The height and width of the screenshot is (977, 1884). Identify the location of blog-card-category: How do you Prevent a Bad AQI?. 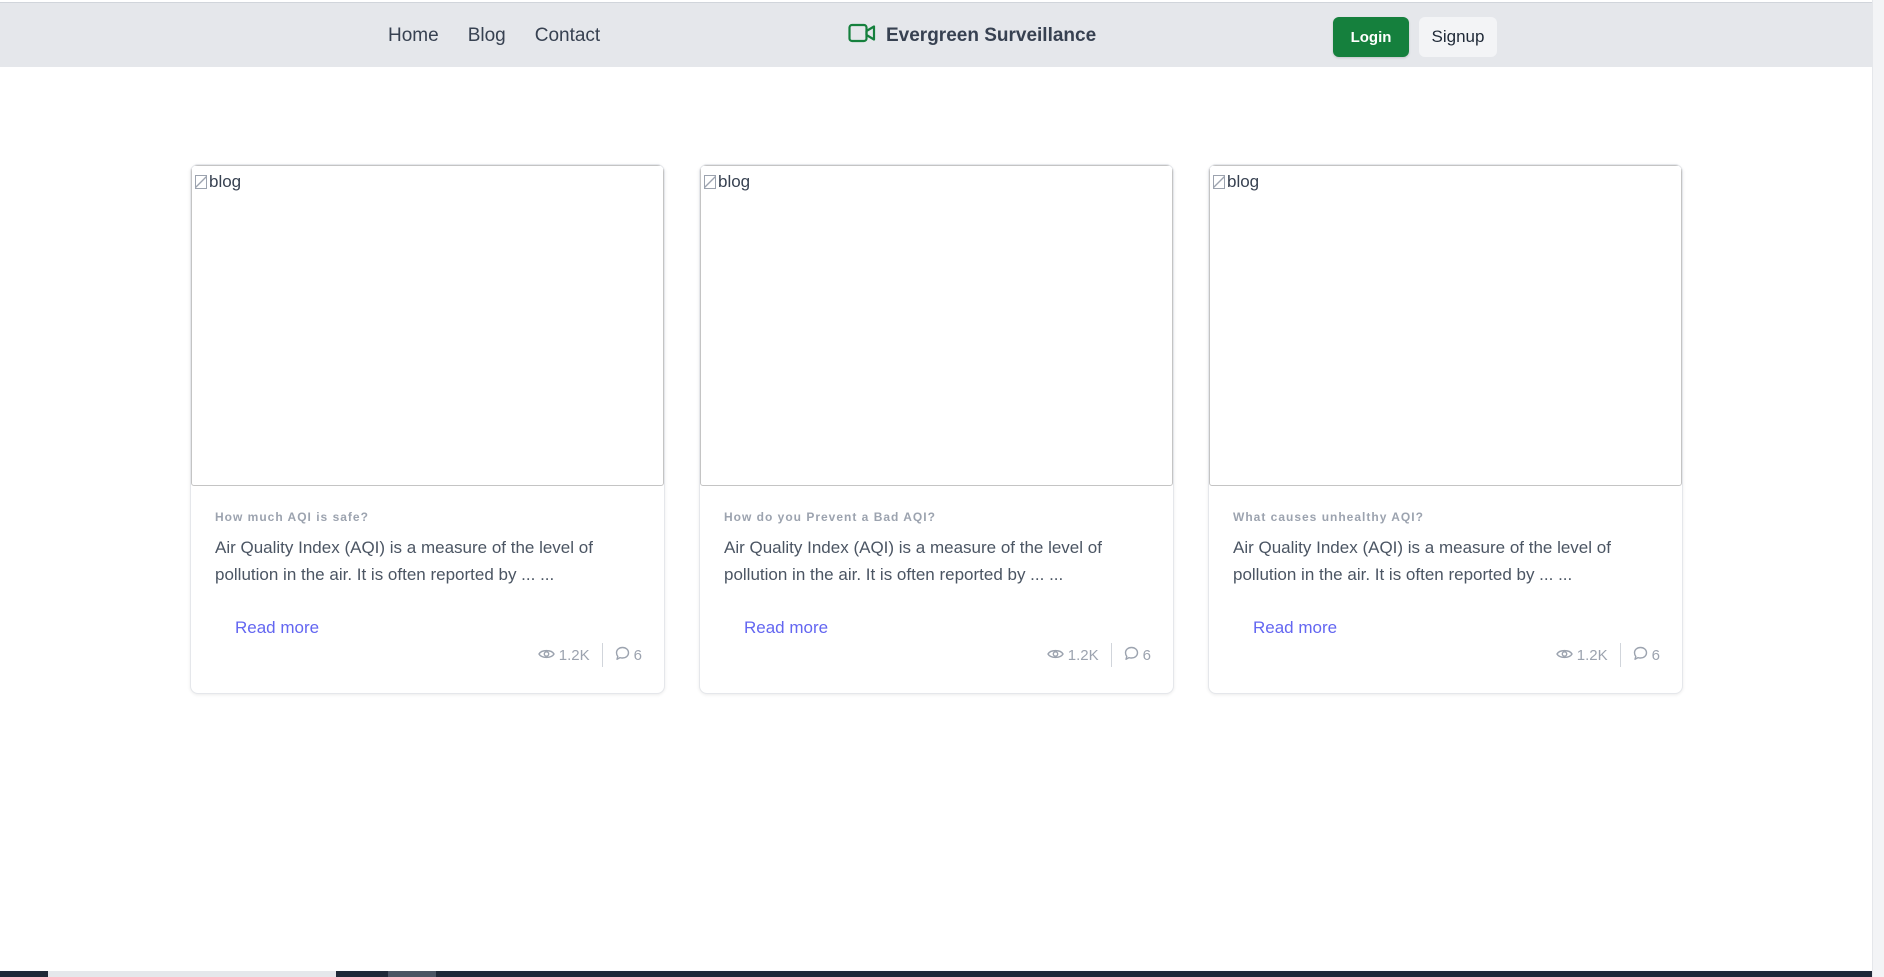
(830, 517).